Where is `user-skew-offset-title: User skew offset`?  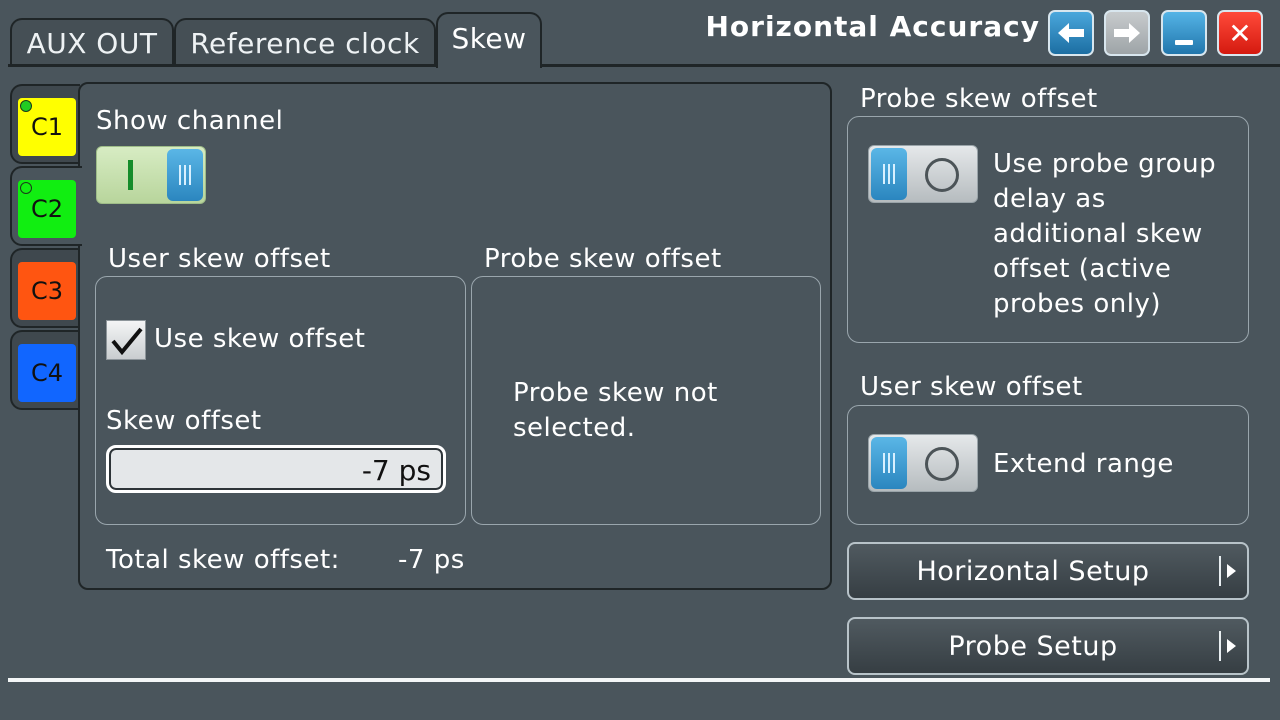 user-skew-offset-title: User skew offset is located at coordinates (219, 259).